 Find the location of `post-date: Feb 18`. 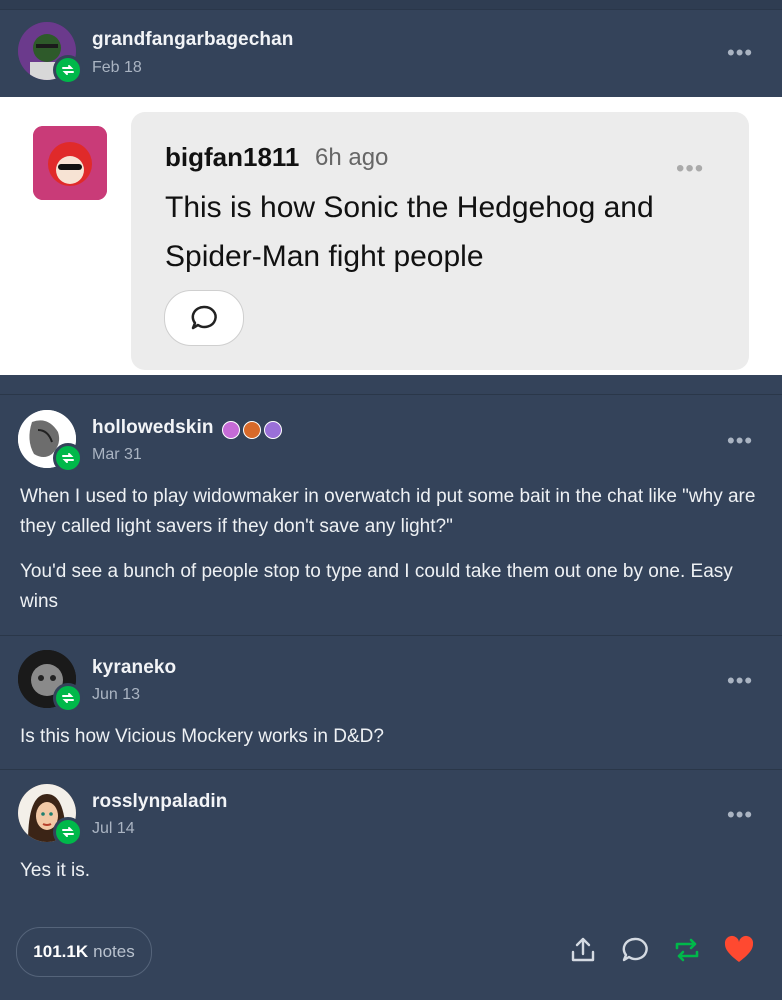

post-date: Feb 18 is located at coordinates (117, 68).